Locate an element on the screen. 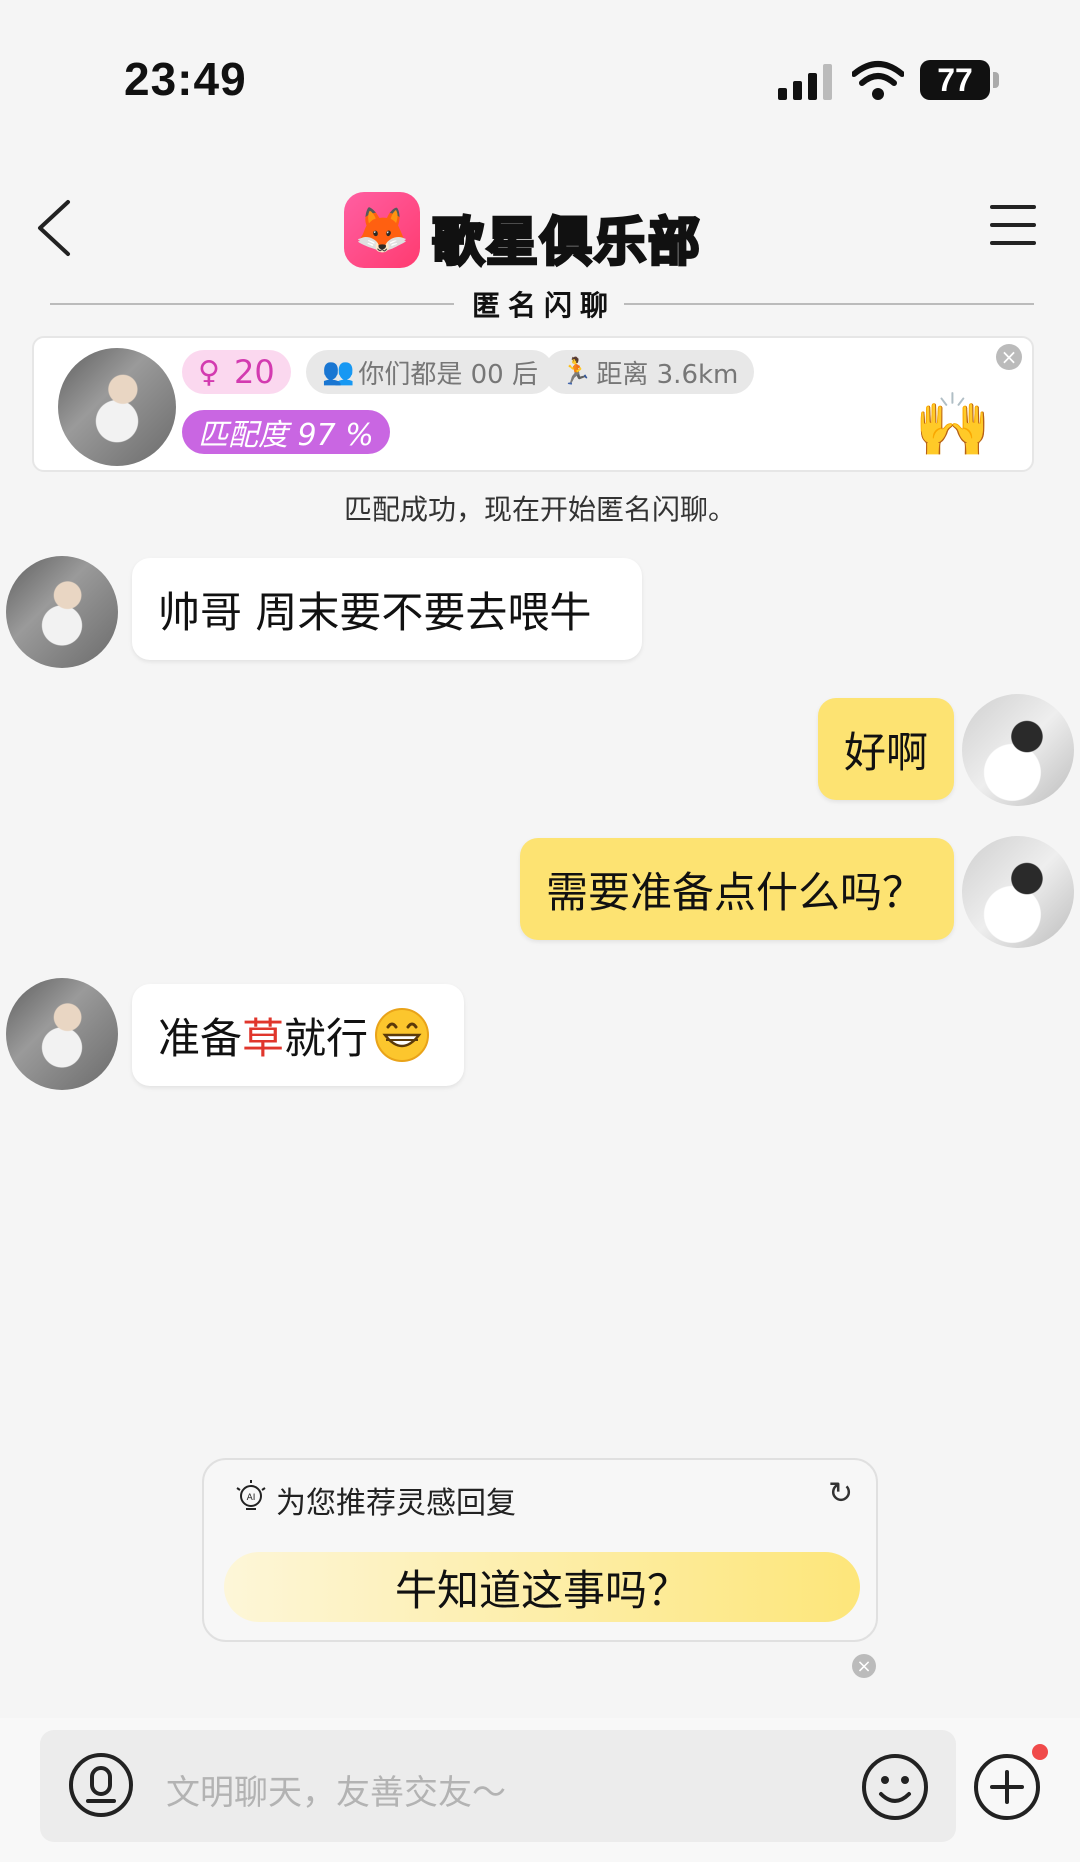  message-bubble-outgoing: 需要准备点什么吗？ is located at coordinates (737, 889).